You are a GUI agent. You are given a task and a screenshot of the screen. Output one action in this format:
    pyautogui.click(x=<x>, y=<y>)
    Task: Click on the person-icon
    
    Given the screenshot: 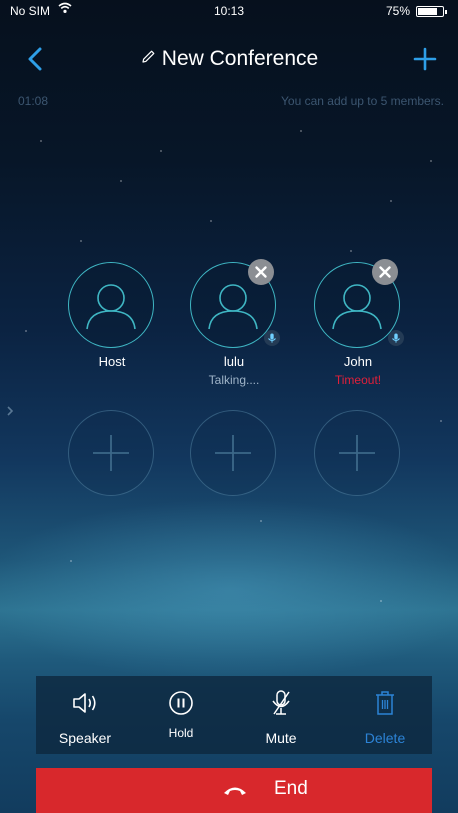 What is the action you would take?
    pyautogui.click(x=111, y=307)
    